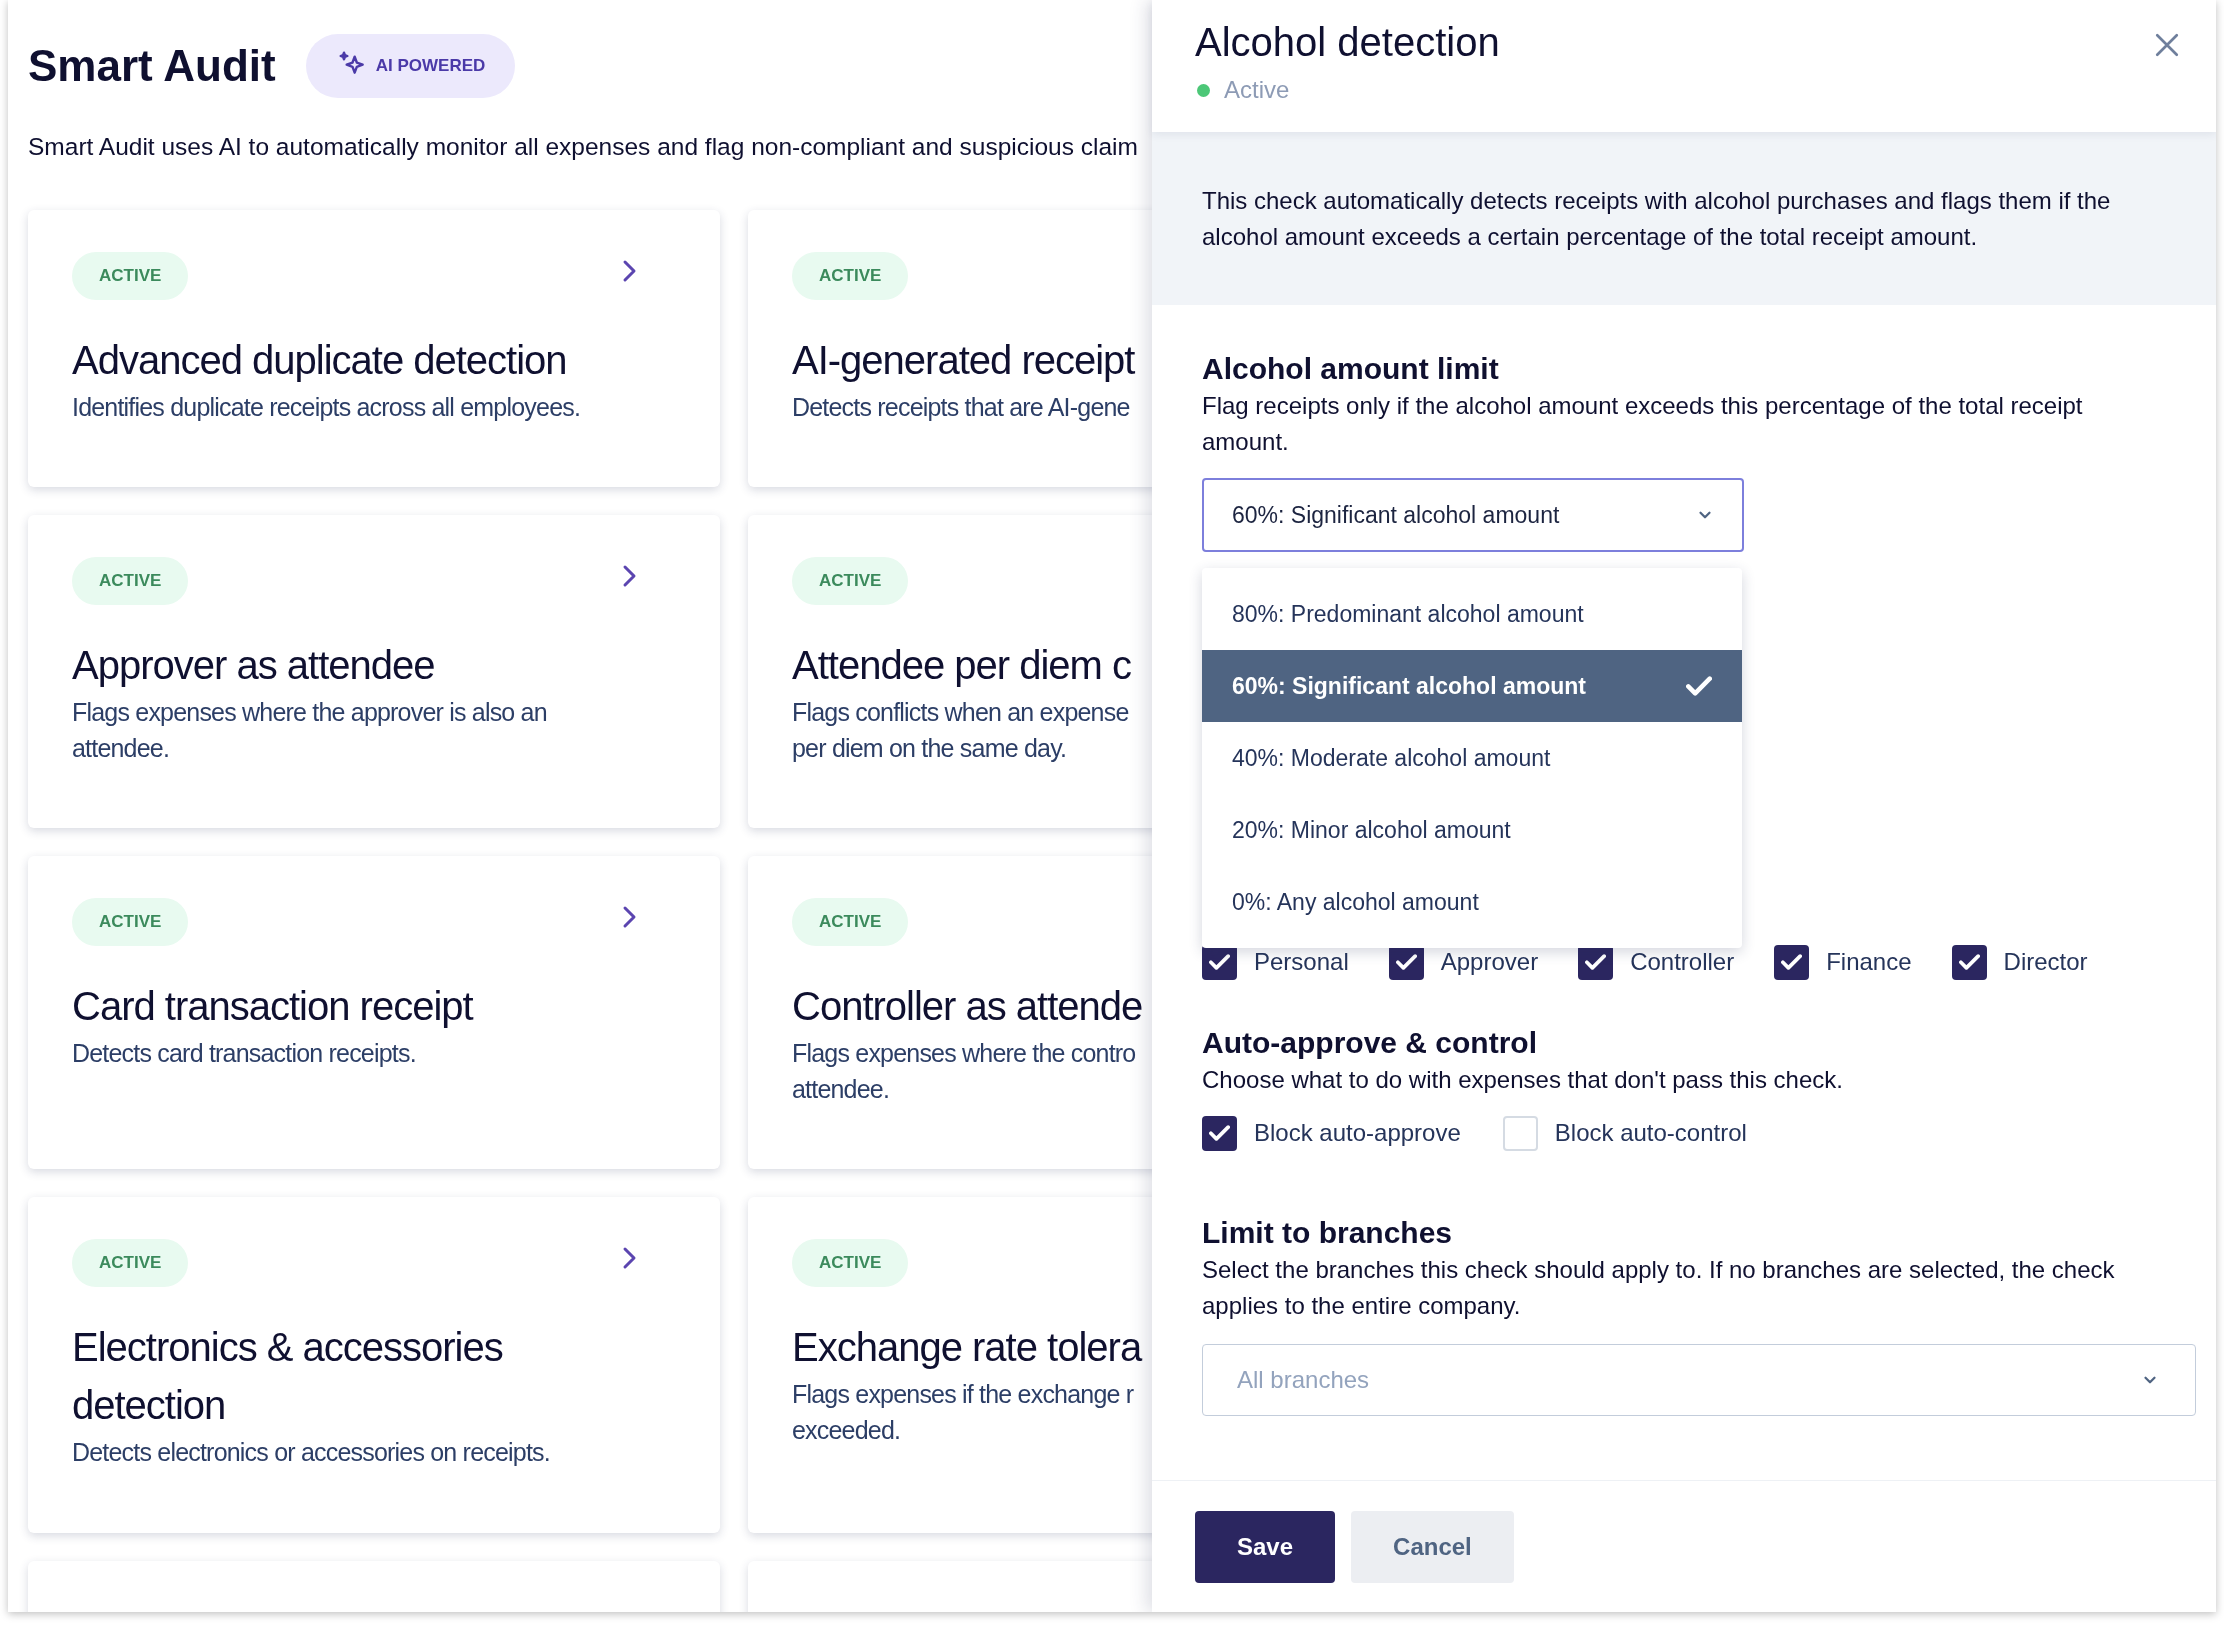 The height and width of the screenshot is (1626, 2224). I want to click on card-description: Flags expenses where the contro attendee., so click(964, 1071).